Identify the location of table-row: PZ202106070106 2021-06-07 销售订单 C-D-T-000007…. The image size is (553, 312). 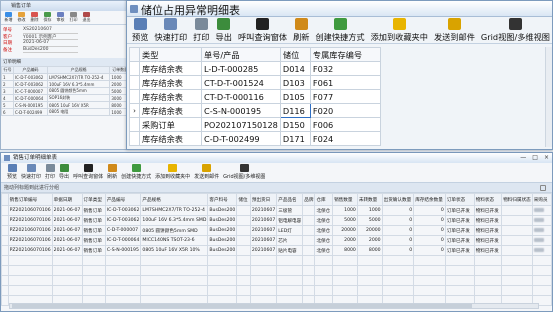
(277, 230).